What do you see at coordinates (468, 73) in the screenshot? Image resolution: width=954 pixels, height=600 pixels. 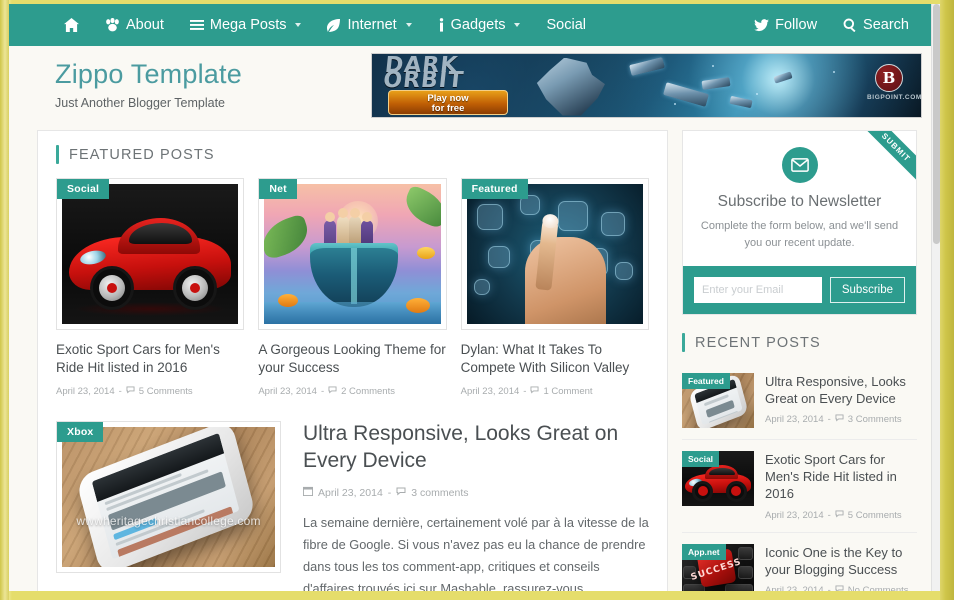 I see `banner-game-logo: DARK ORBIT` at bounding box center [468, 73].